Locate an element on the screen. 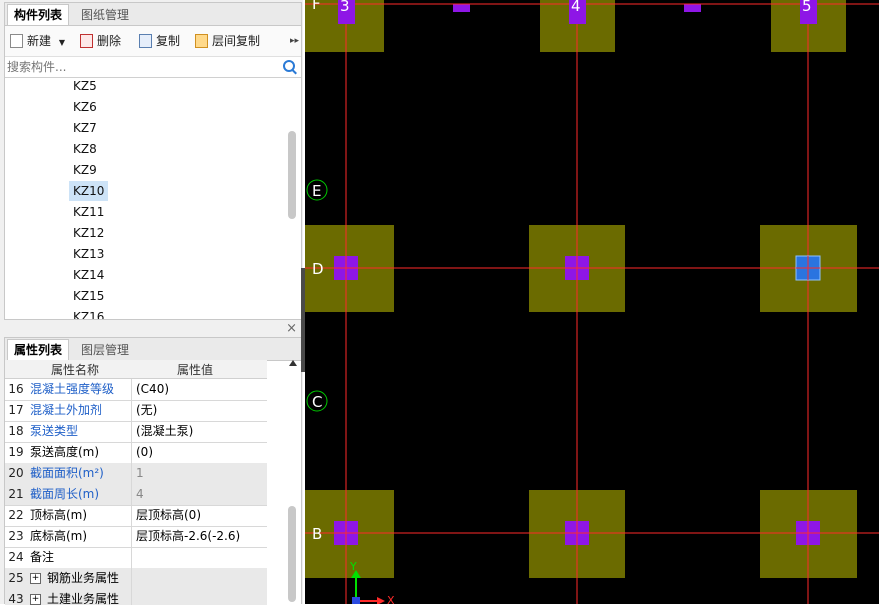 The image size is (879, 605). header-property-value: 属性值 is located at coordinates (195, 370).